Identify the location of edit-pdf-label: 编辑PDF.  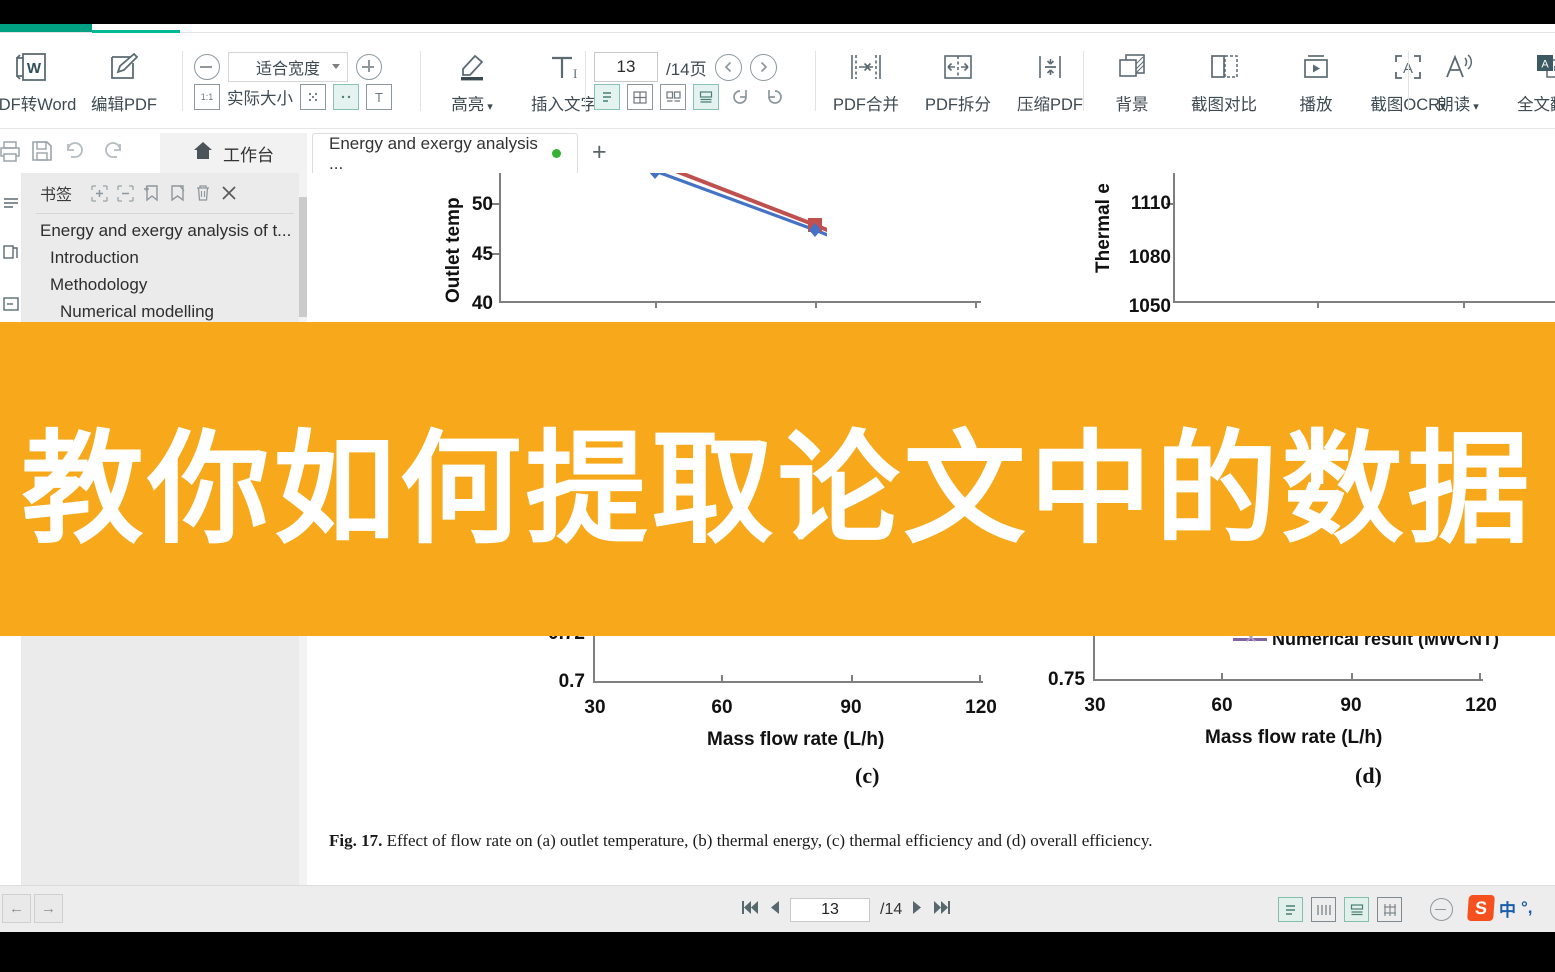
(124, 105).